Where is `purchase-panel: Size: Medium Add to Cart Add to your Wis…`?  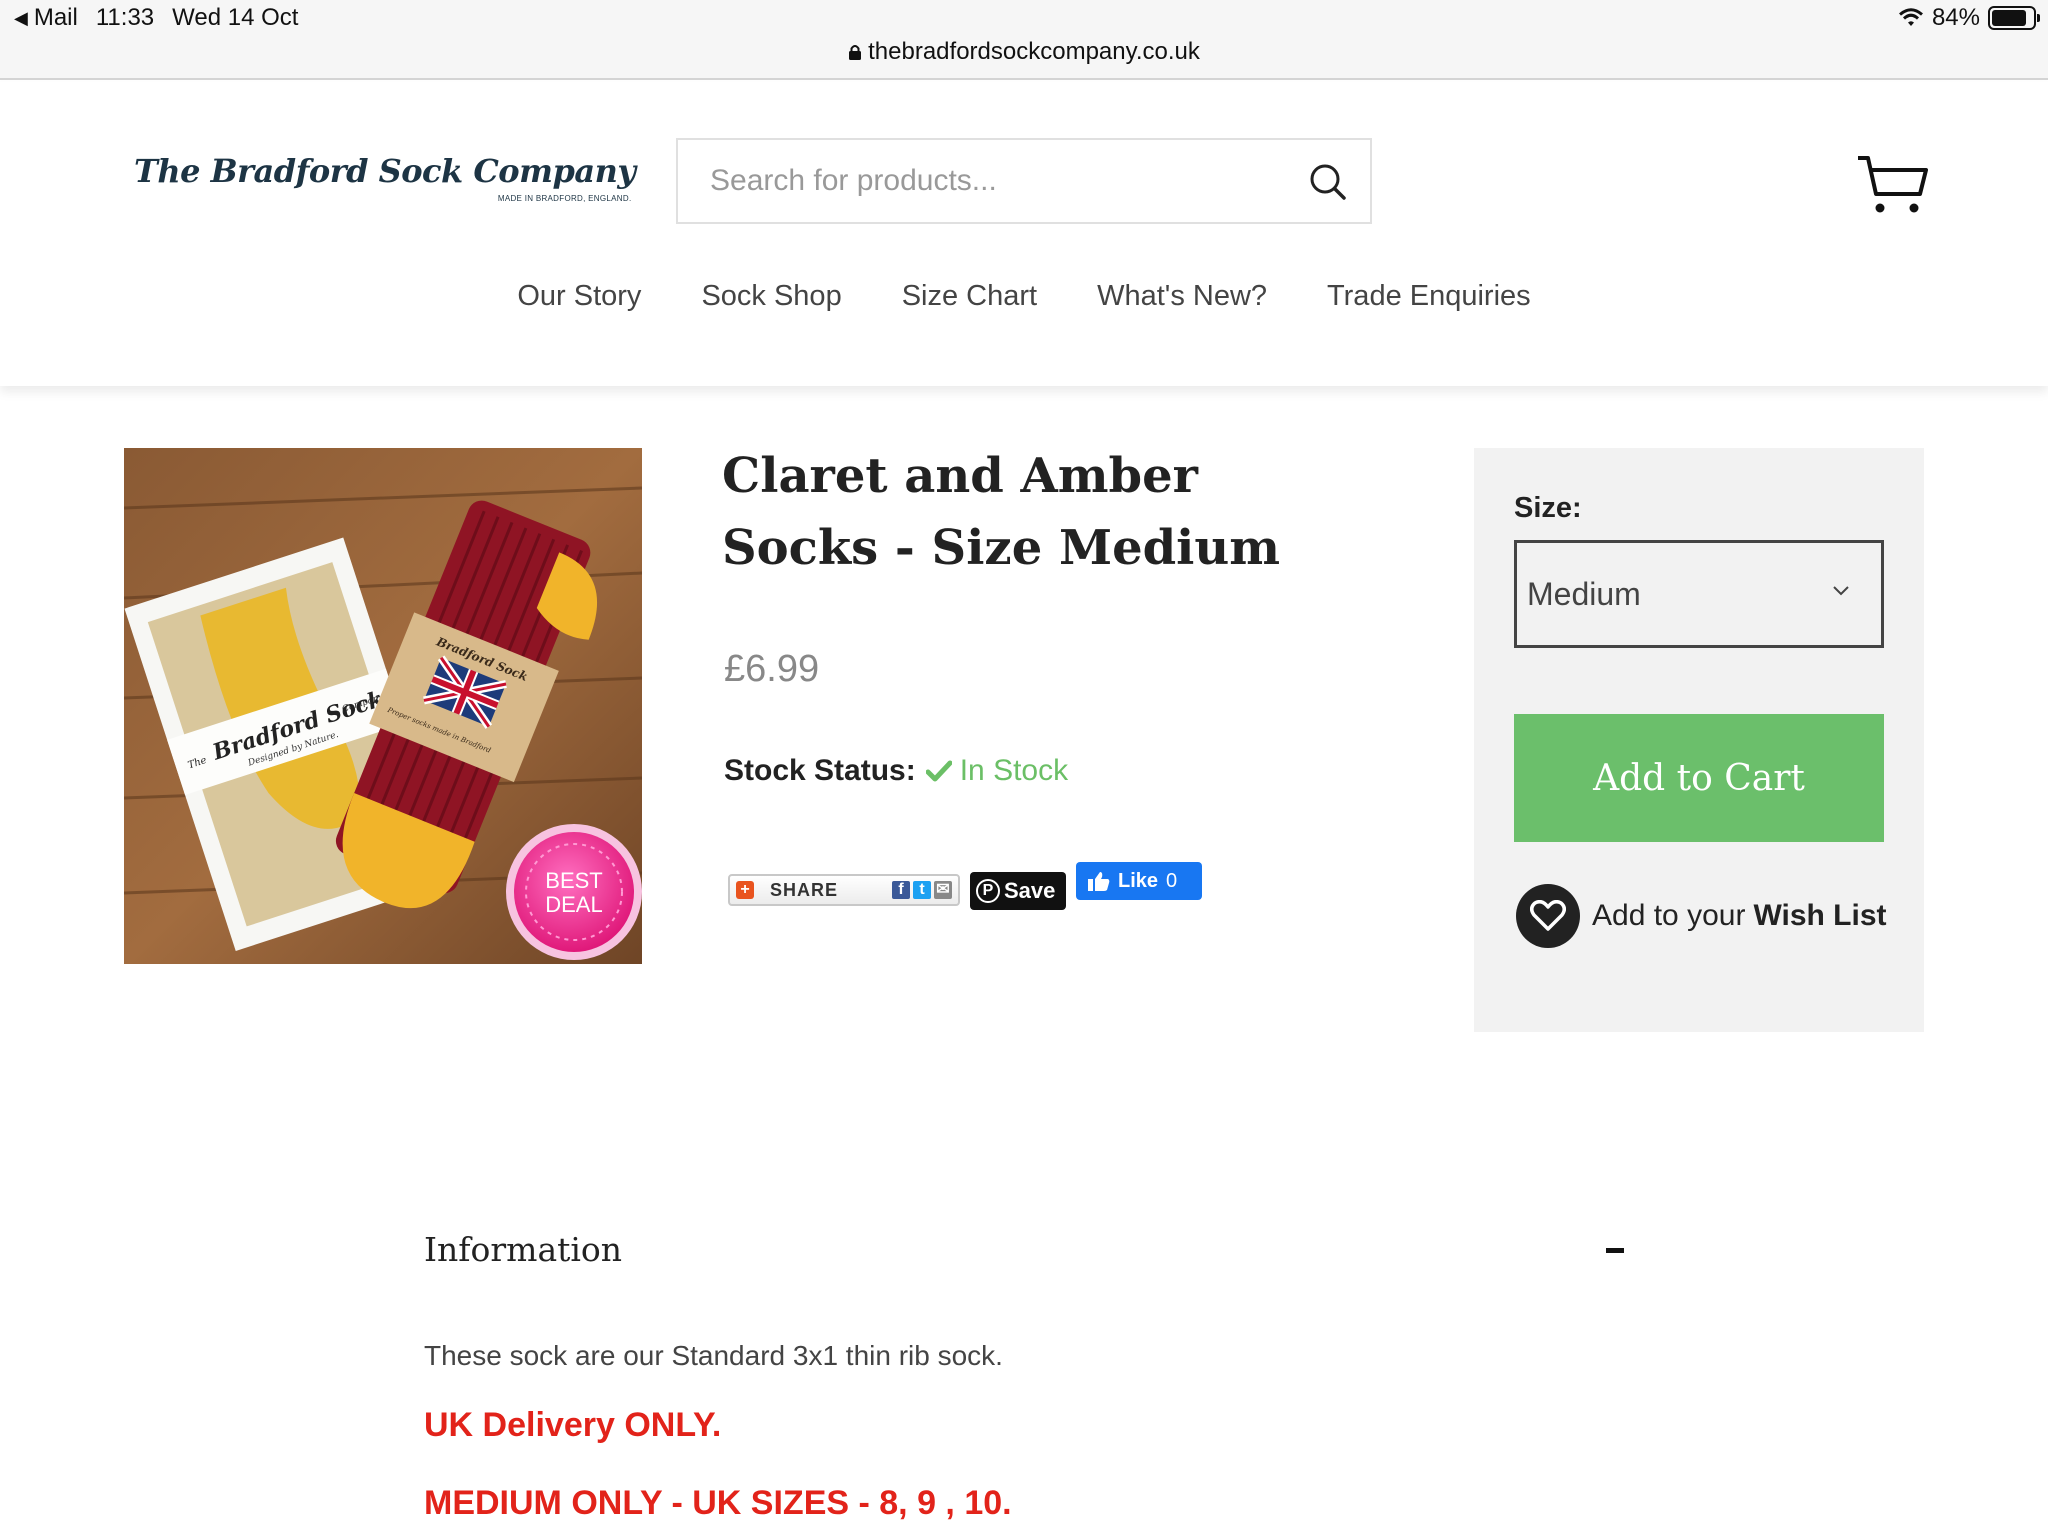 purchase-panel: Size: Medium Add to Cart Add to your Wis… is located at coordinates (1699, 740).